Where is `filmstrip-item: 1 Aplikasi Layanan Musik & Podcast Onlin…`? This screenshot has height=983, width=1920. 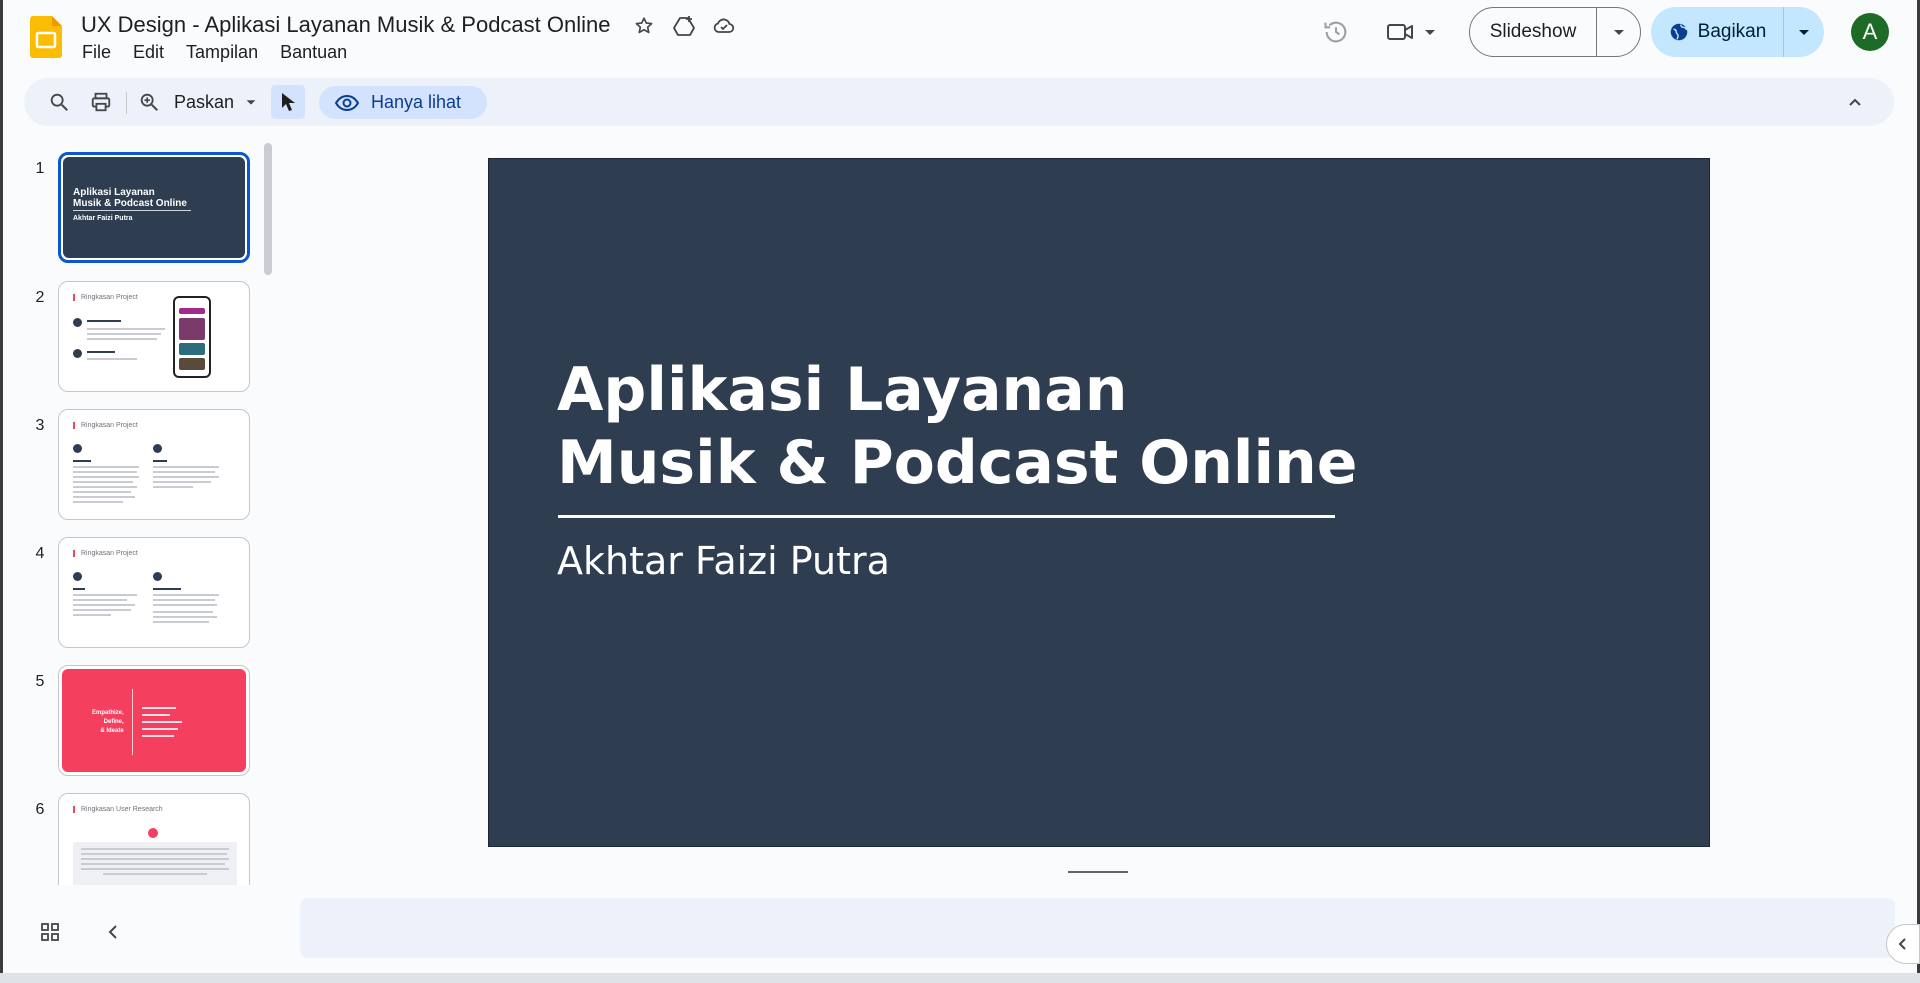 filmstrip-item: 1 Aplikasi Layanan Musik & Podcast Onlin… is located at coordinates (135, 208).